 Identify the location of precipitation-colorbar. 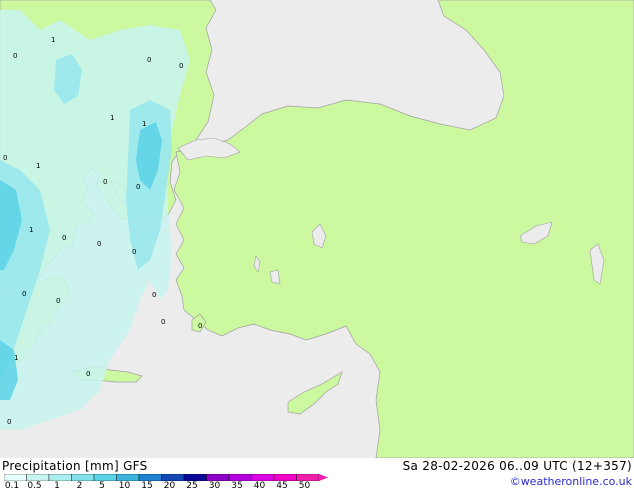
(166, 477).